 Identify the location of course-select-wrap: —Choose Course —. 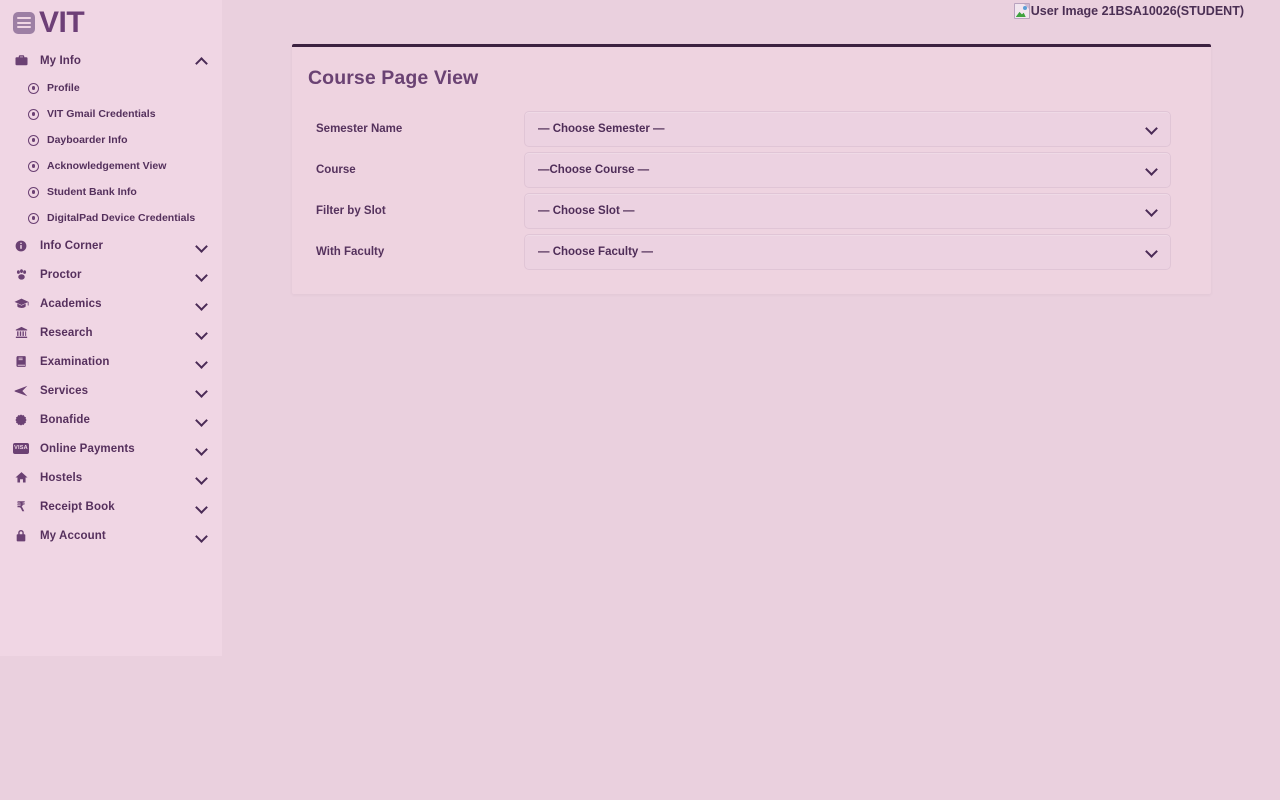
(847, 169).